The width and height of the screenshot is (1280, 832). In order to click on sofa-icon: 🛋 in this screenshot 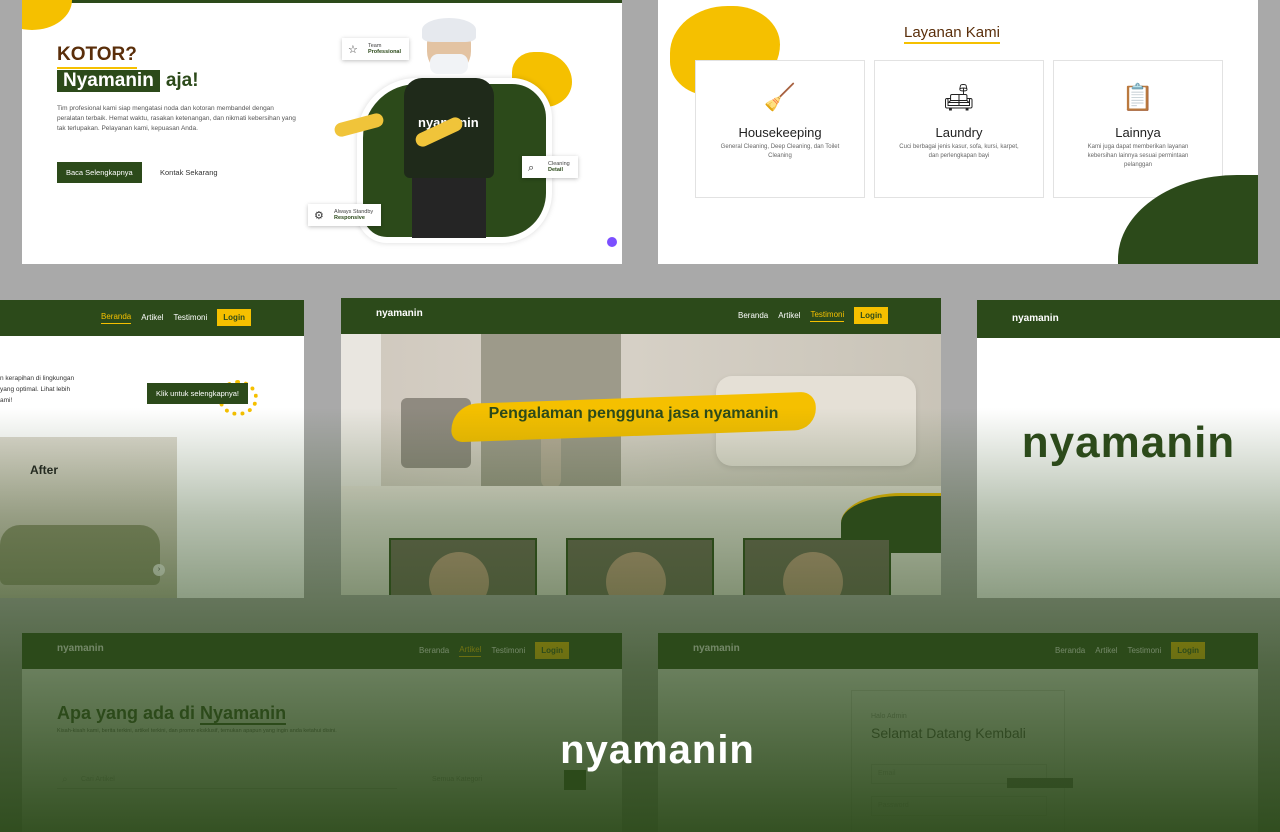, I will do `click(959, 97)`.